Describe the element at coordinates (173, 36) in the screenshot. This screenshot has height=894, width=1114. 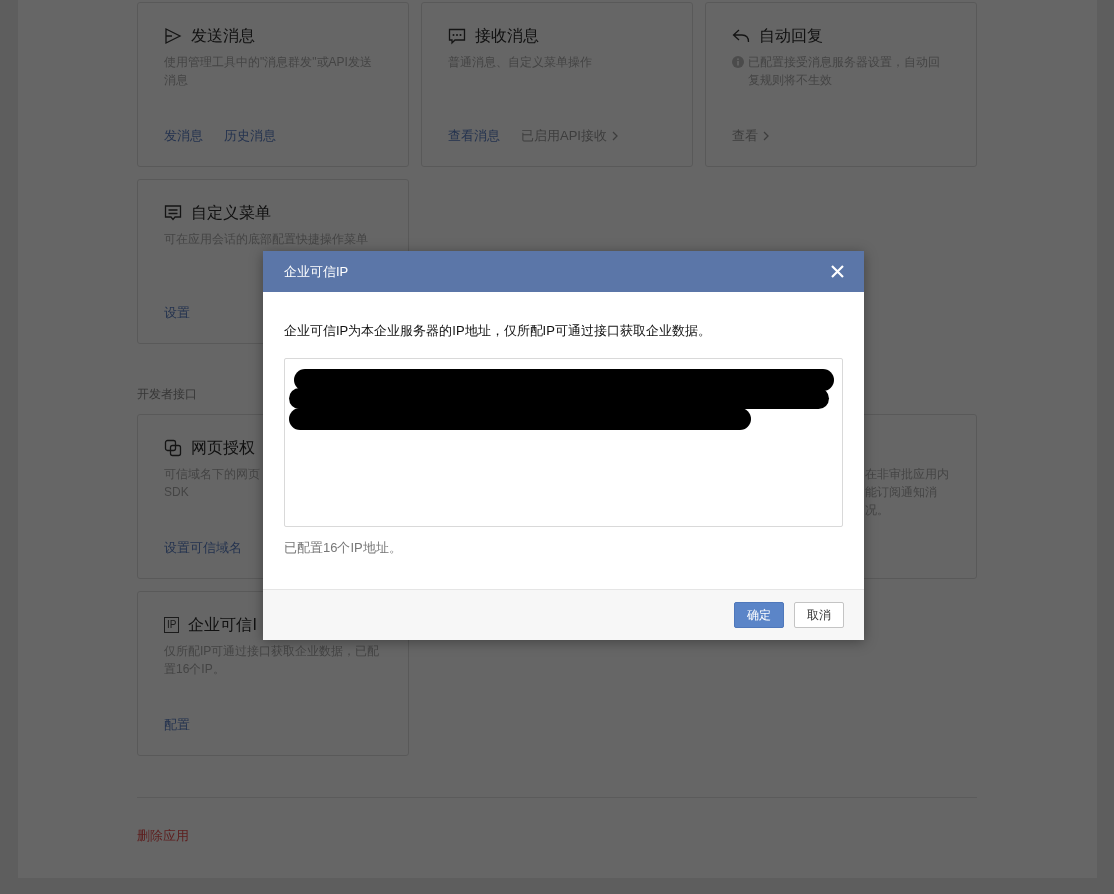
I see `send-icon` at that location.